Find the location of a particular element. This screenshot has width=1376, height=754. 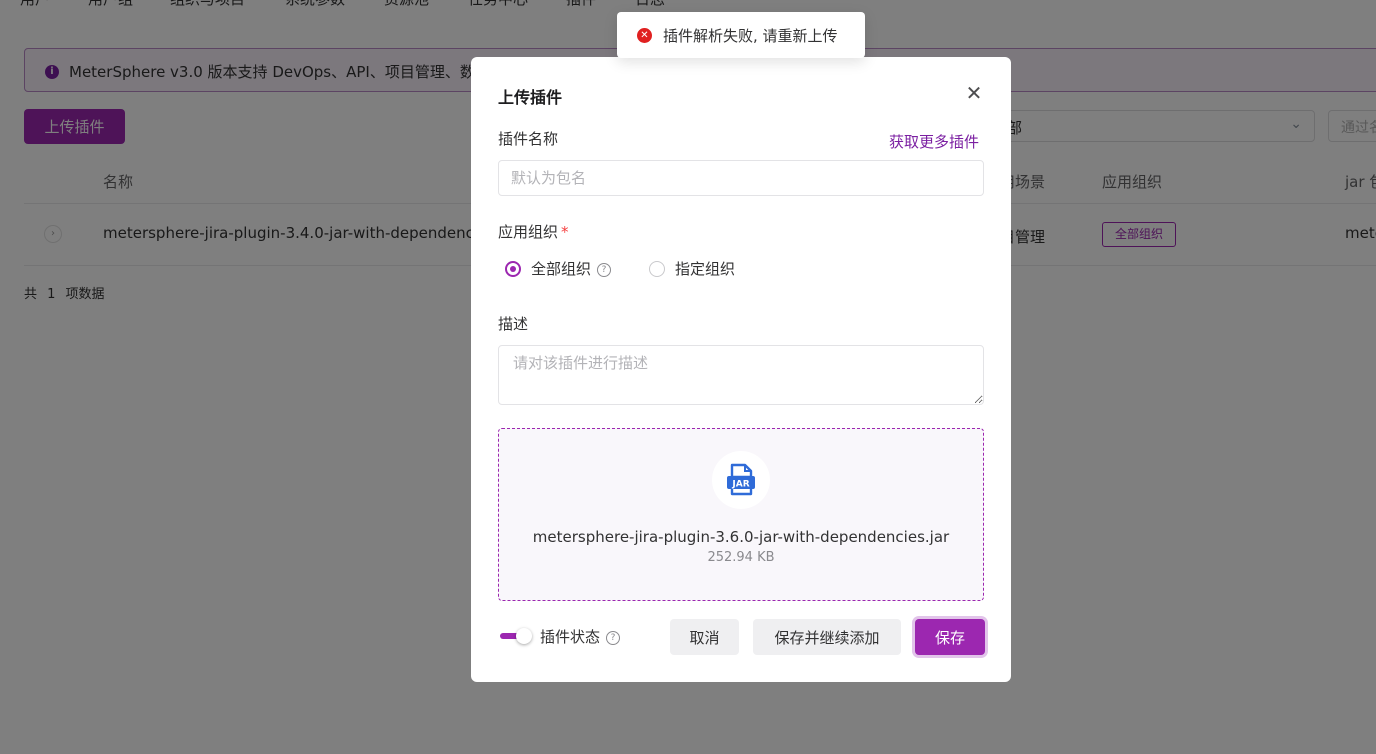

radio-all-orgs-label: 全部组织? is located at coordinates (571, 268).